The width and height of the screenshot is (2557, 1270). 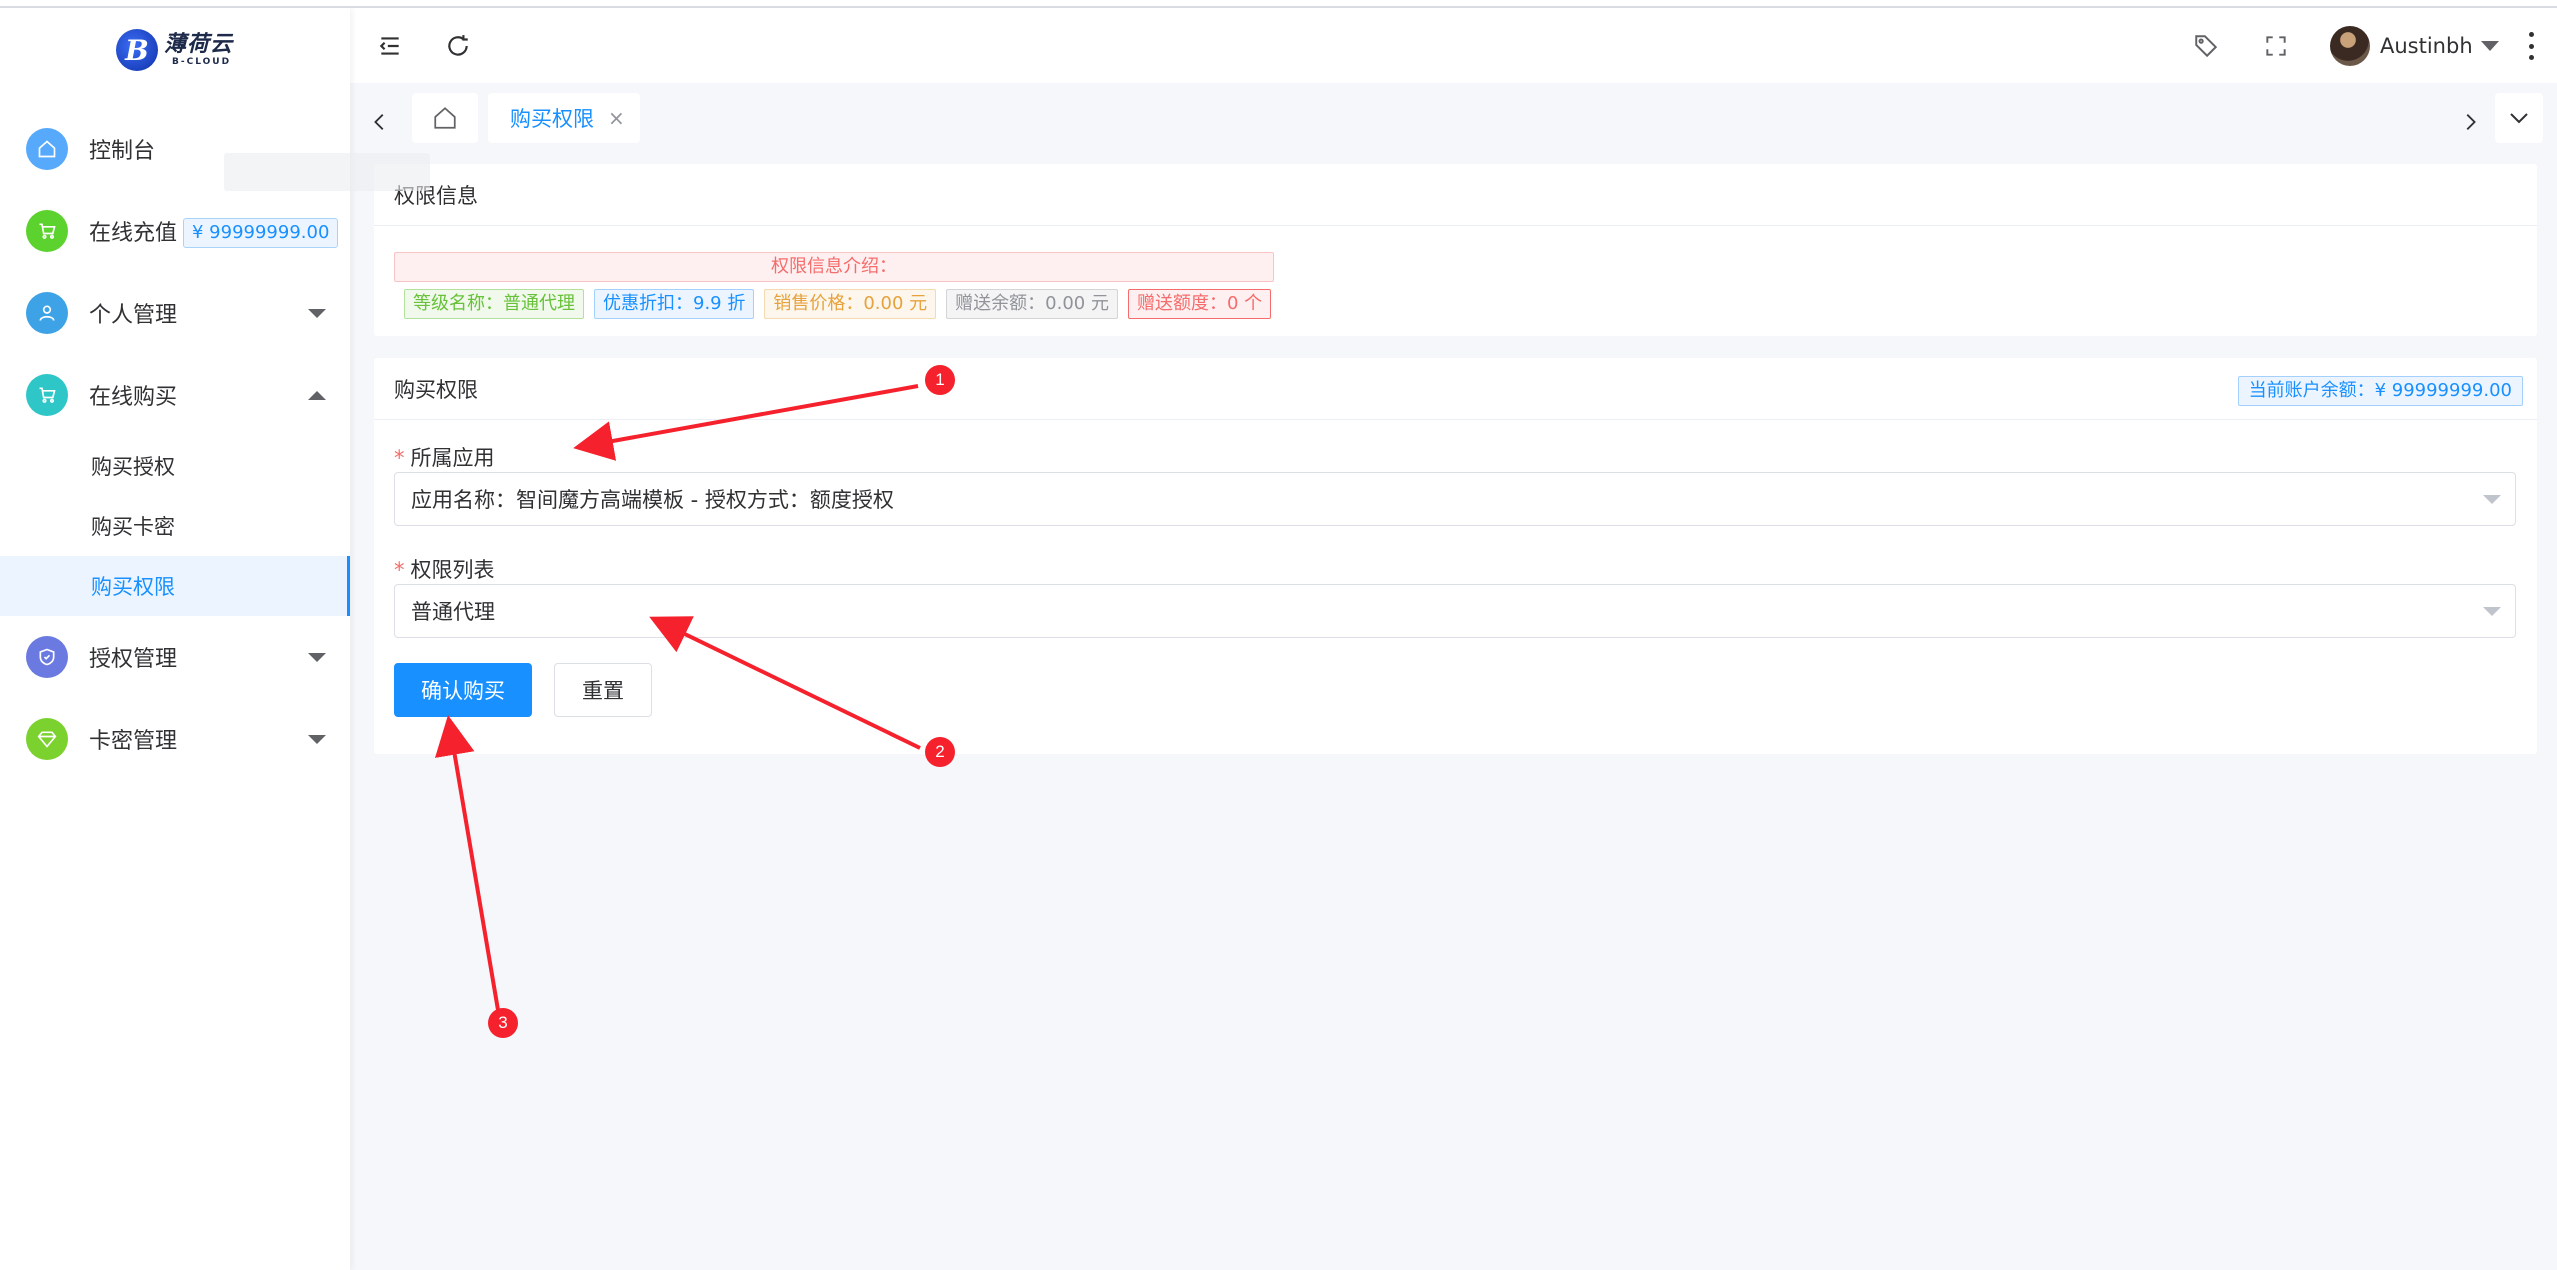 I want to click on logo-name-cn: 薄荷云, so click(x=199, y=44).